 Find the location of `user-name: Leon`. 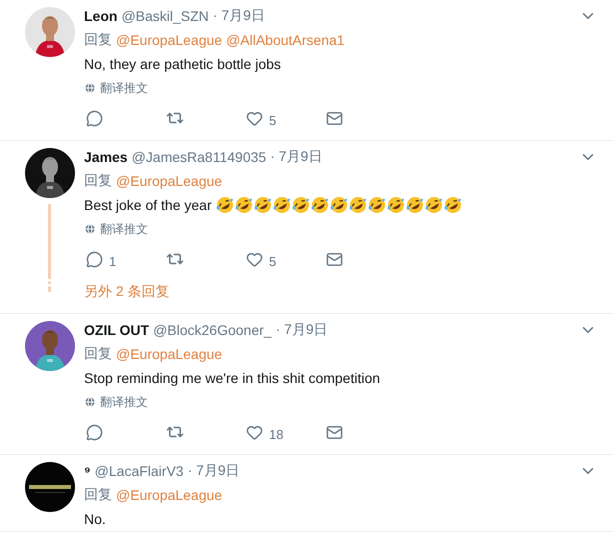

user-name: Leon is located at coordinates (101, 16).